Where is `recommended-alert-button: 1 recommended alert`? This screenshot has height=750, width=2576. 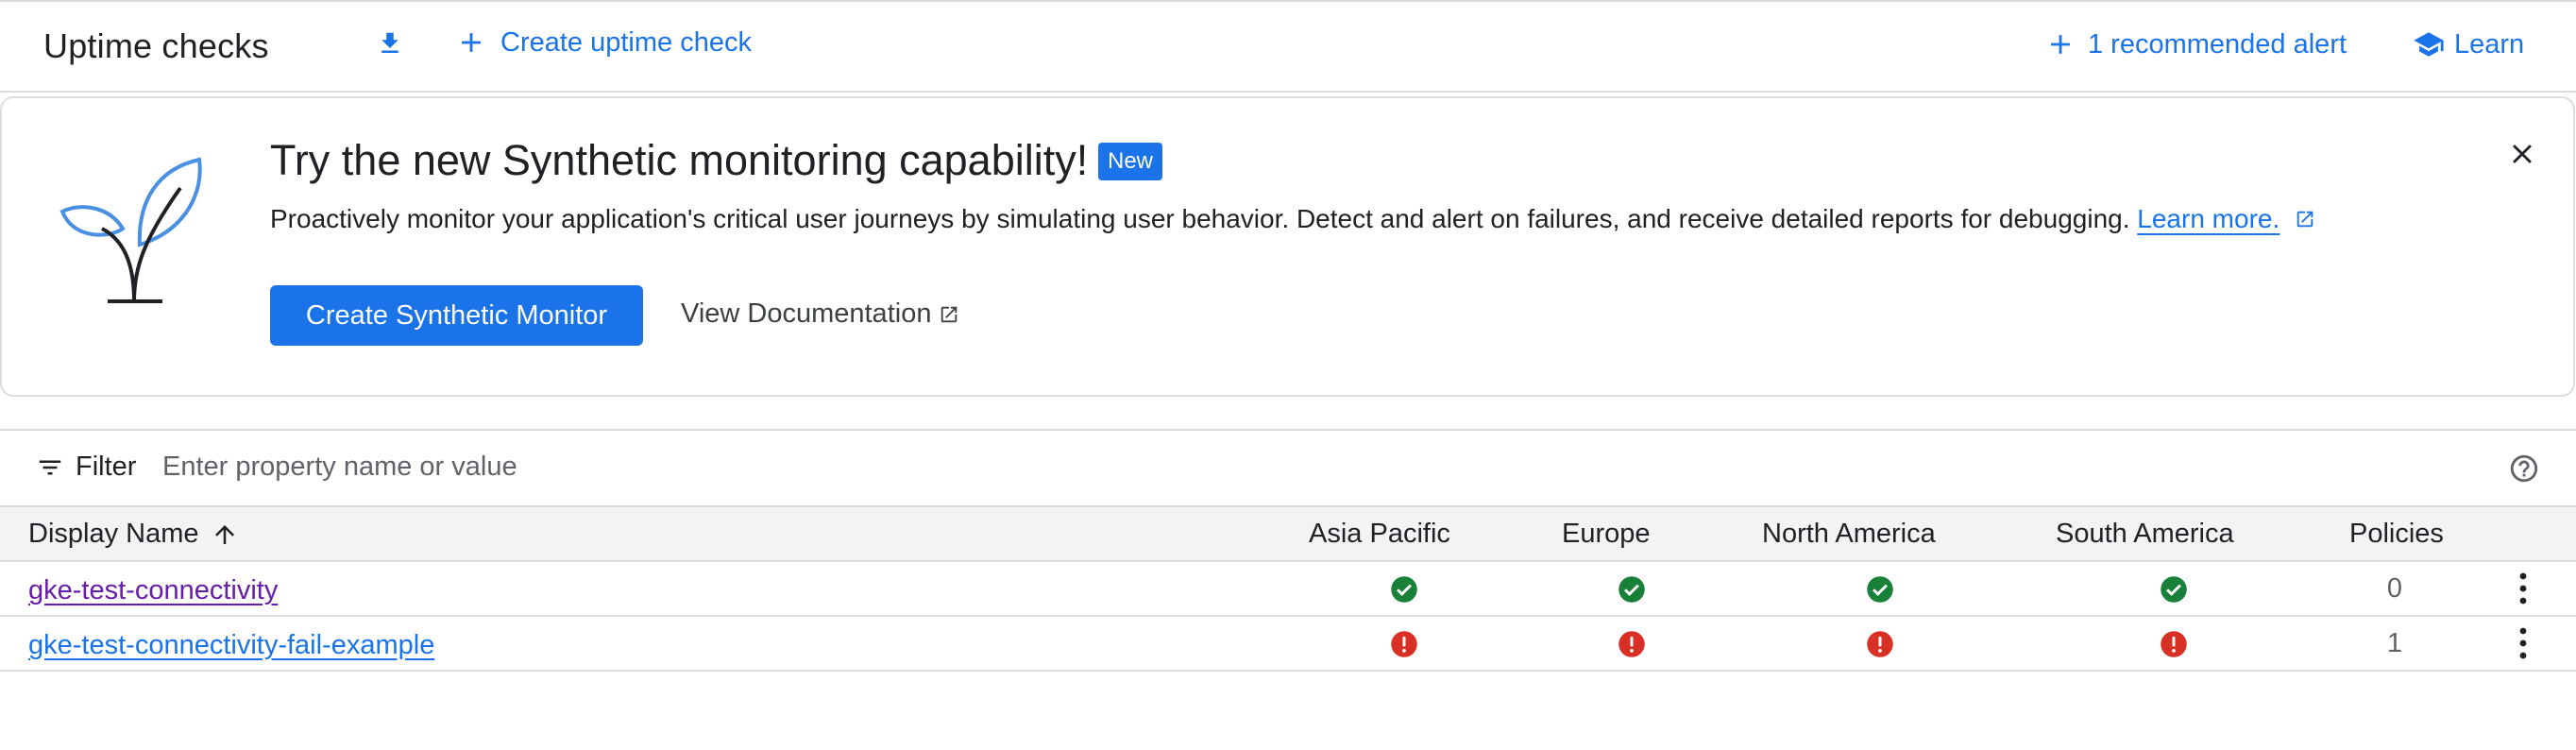 recommended-alert-button: 1 recommended alert is located at coordinates (2195, 44).